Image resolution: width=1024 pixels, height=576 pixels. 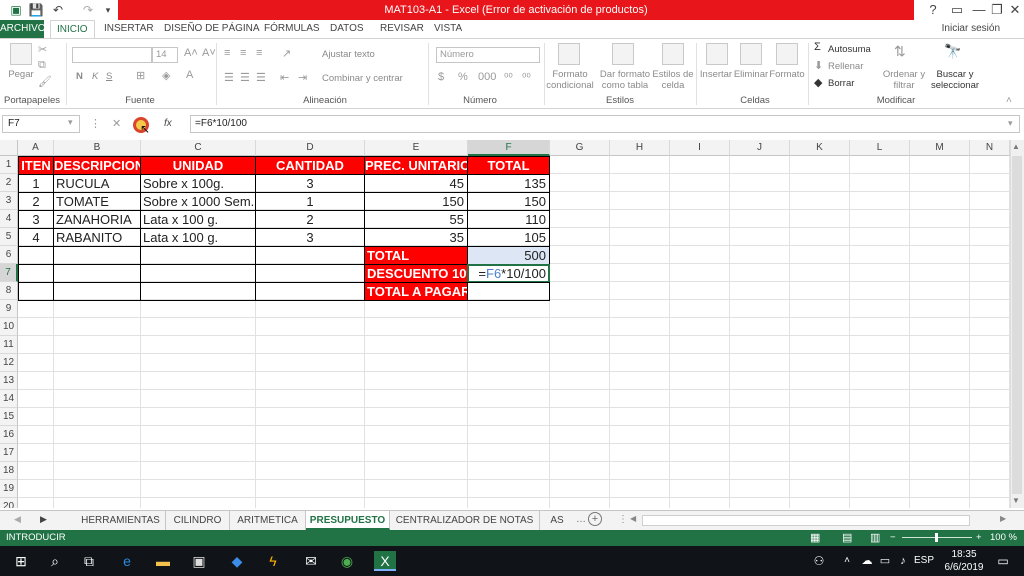 I want to click on thousands-icon: 000, so click(x=487, y=77).